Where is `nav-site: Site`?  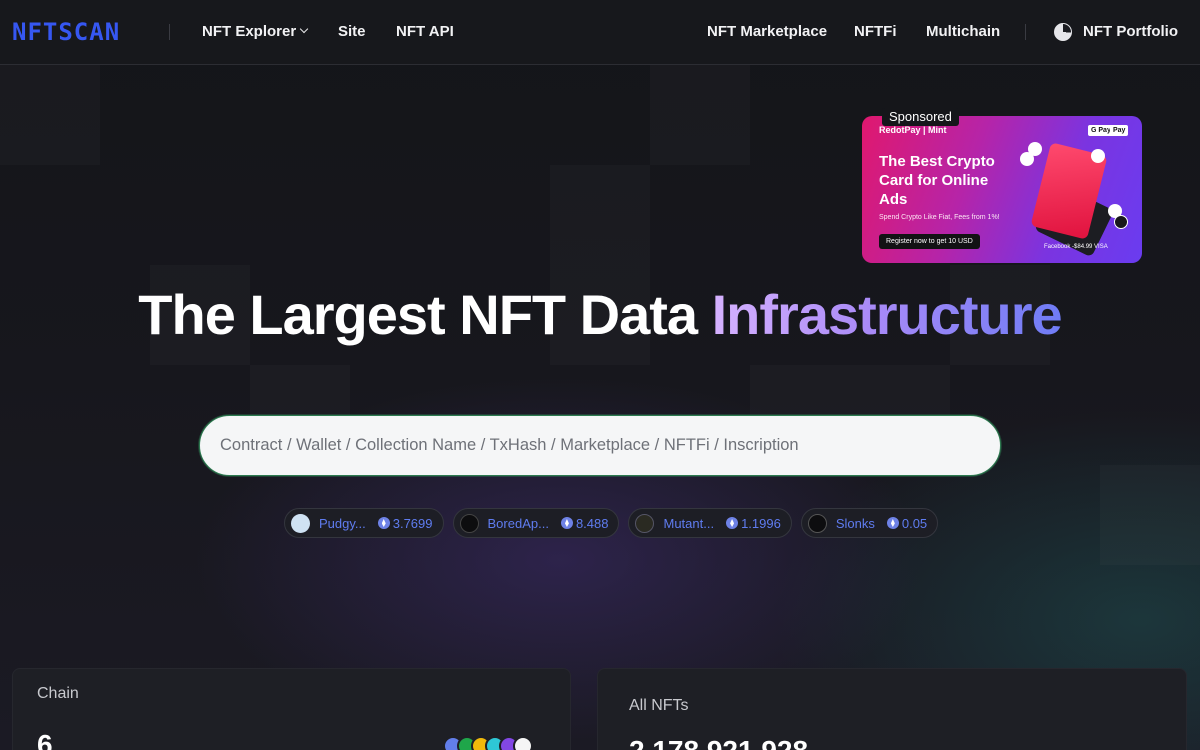
nav-site: Site is located at coordinates (352, 32).